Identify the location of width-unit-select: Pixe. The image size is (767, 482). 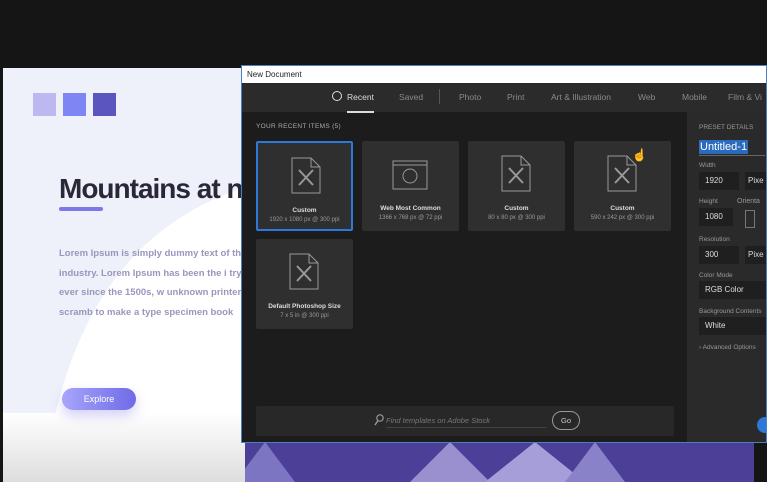
(755, 181).